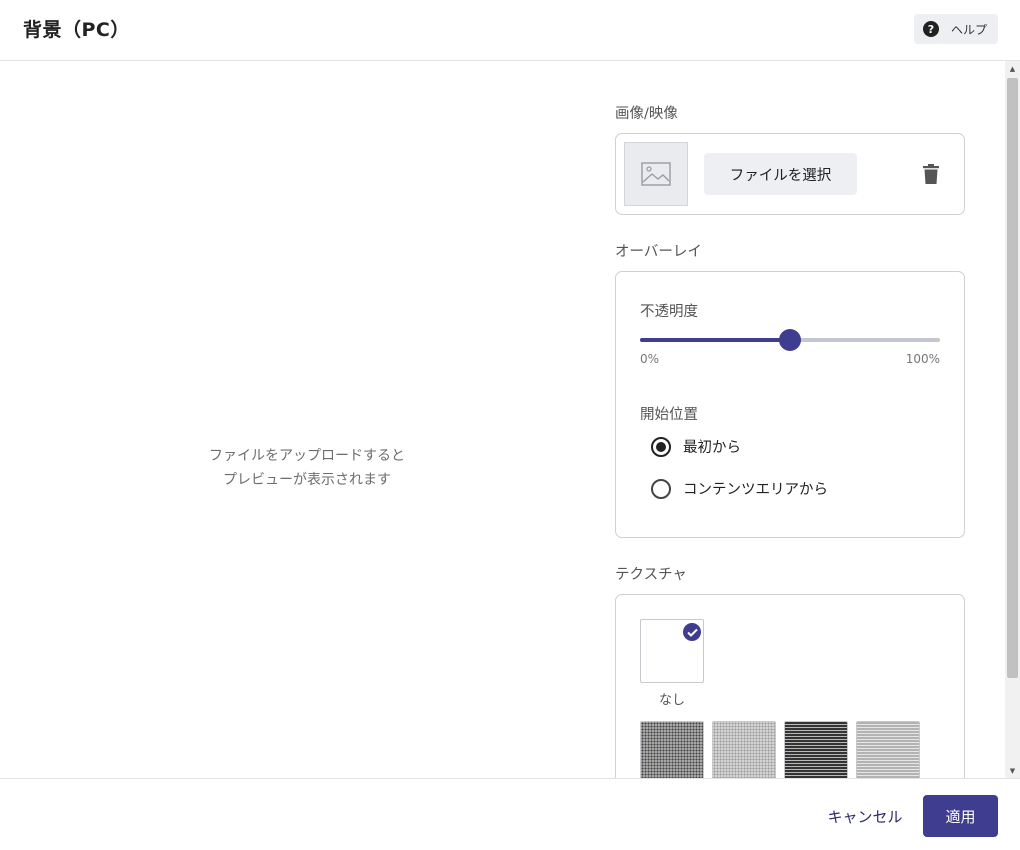 This screenshot has height=850, width=1020. I want to click on image-placeholder-icon, so click(656, 174).